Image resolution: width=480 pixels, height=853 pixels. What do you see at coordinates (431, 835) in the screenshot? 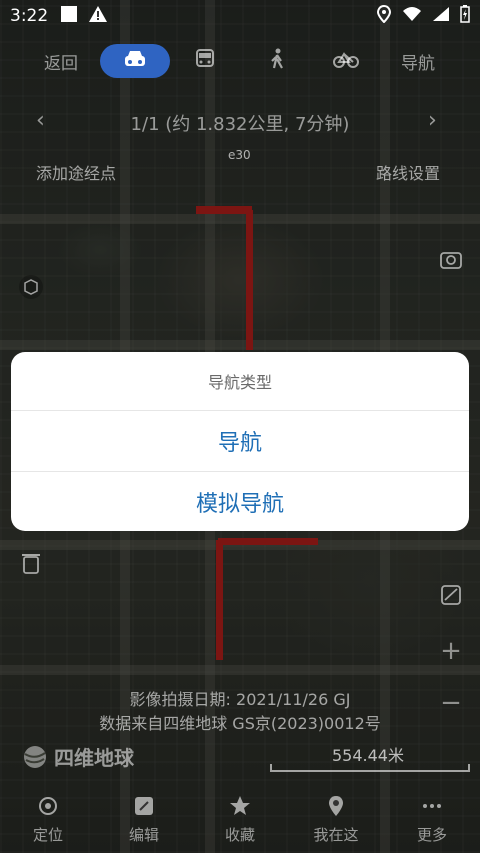
I see `nav-label: 更多` at bounding box center [431, 835].